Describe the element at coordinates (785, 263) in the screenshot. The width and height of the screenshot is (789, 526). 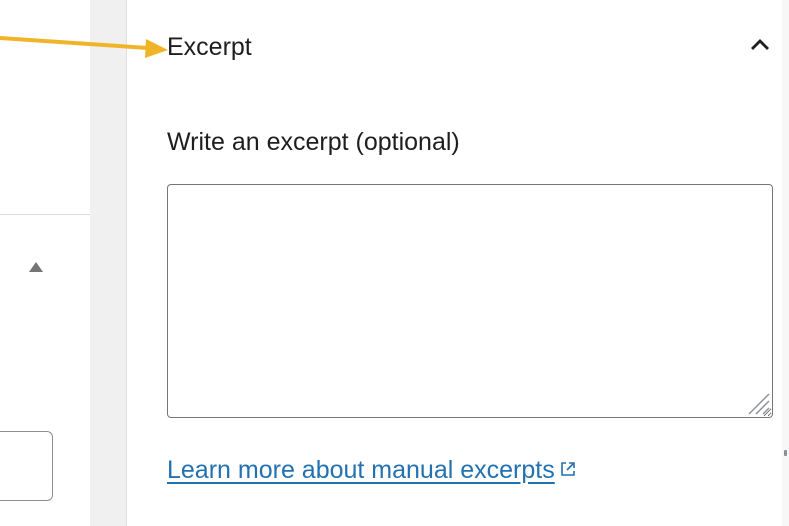
I see `panel-scrollbar` at that location.